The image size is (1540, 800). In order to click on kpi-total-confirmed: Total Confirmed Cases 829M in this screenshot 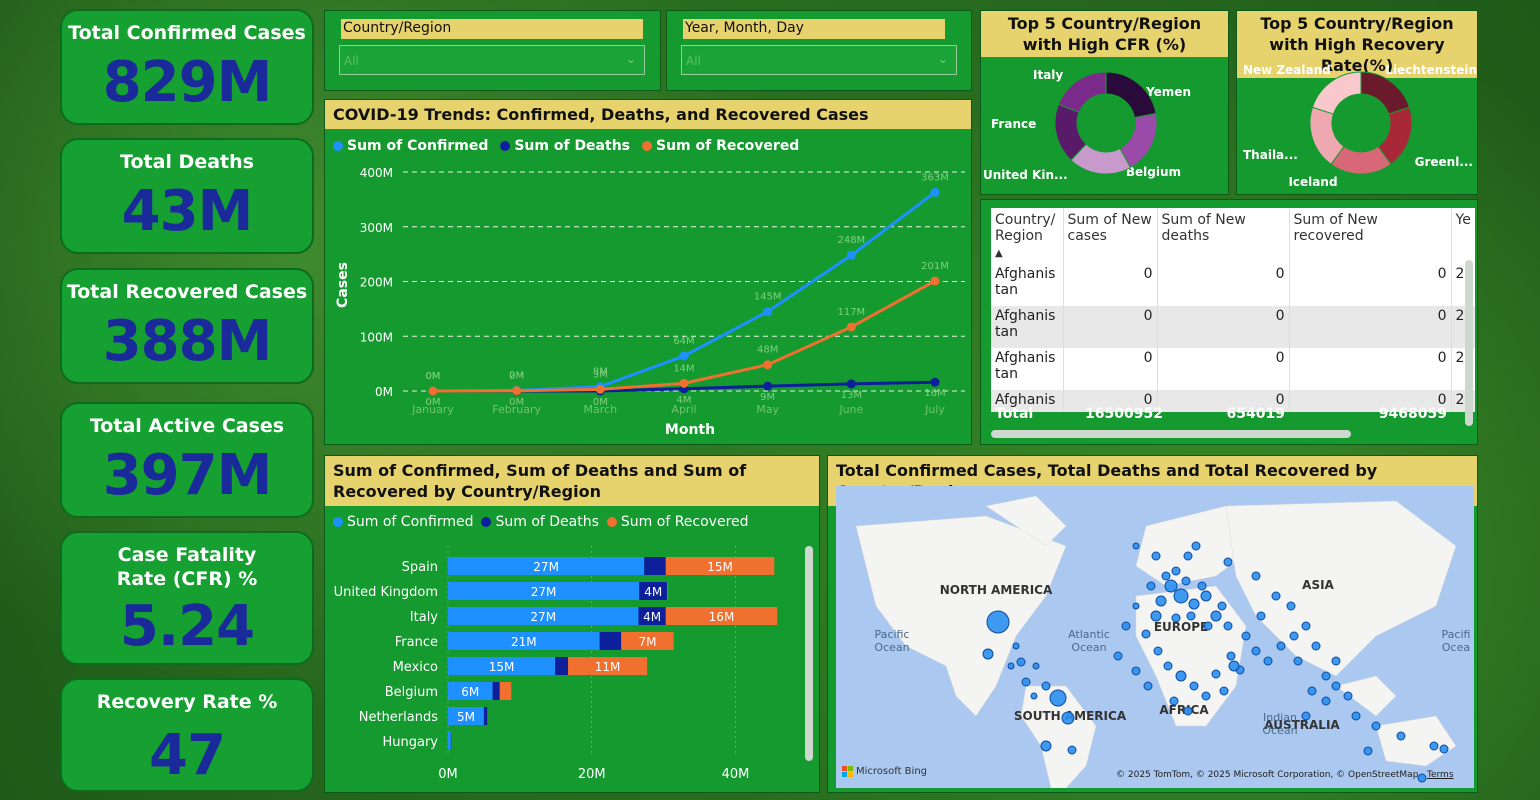, I will do `click(187, 67)`.